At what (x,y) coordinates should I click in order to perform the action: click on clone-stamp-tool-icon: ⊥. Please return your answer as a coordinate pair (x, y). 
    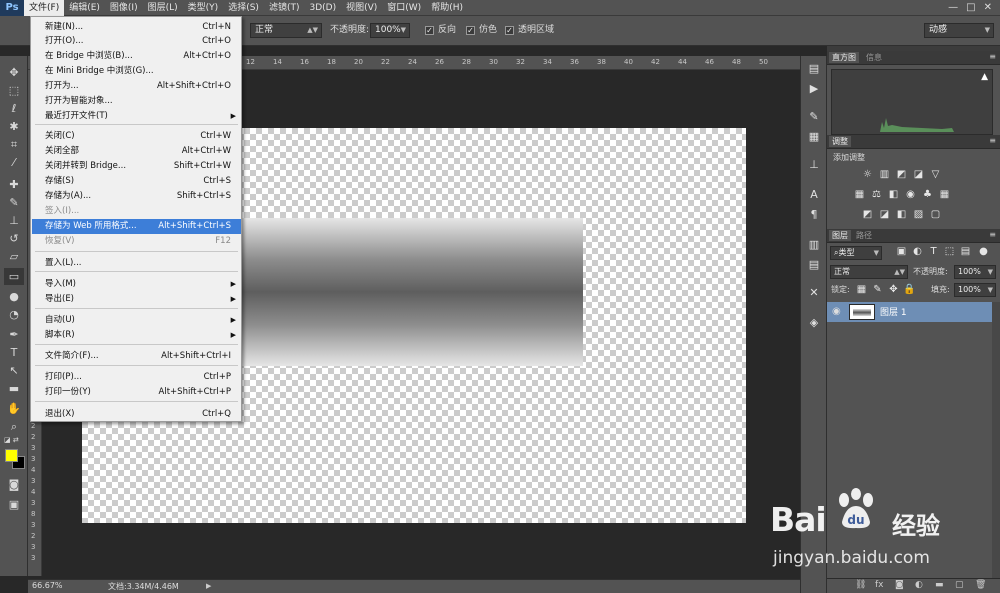
    Looking at the image, I should click on (14, 220).